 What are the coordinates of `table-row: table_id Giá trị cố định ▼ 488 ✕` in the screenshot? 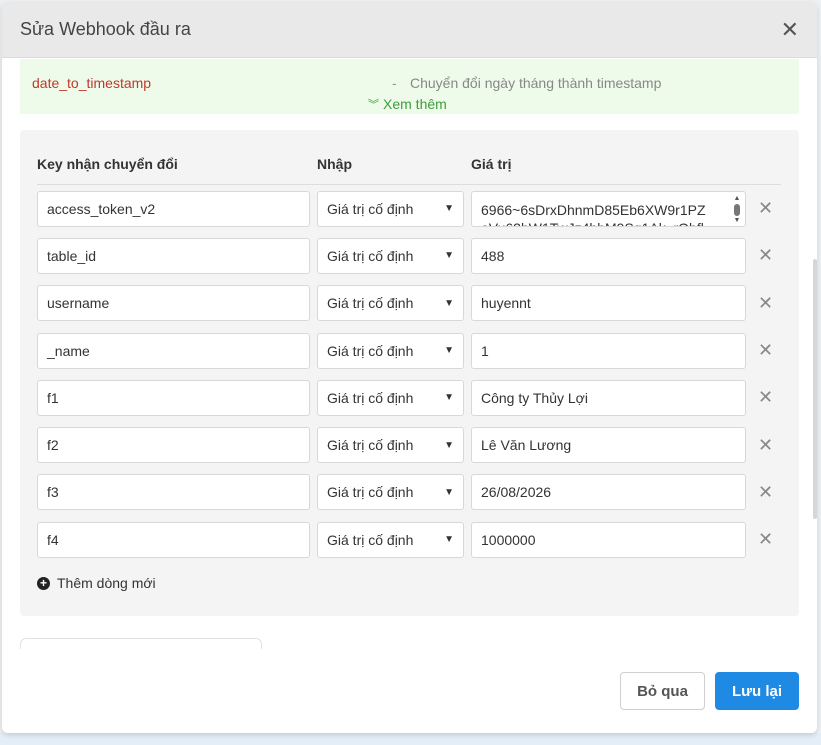 It's located at (409, 255).